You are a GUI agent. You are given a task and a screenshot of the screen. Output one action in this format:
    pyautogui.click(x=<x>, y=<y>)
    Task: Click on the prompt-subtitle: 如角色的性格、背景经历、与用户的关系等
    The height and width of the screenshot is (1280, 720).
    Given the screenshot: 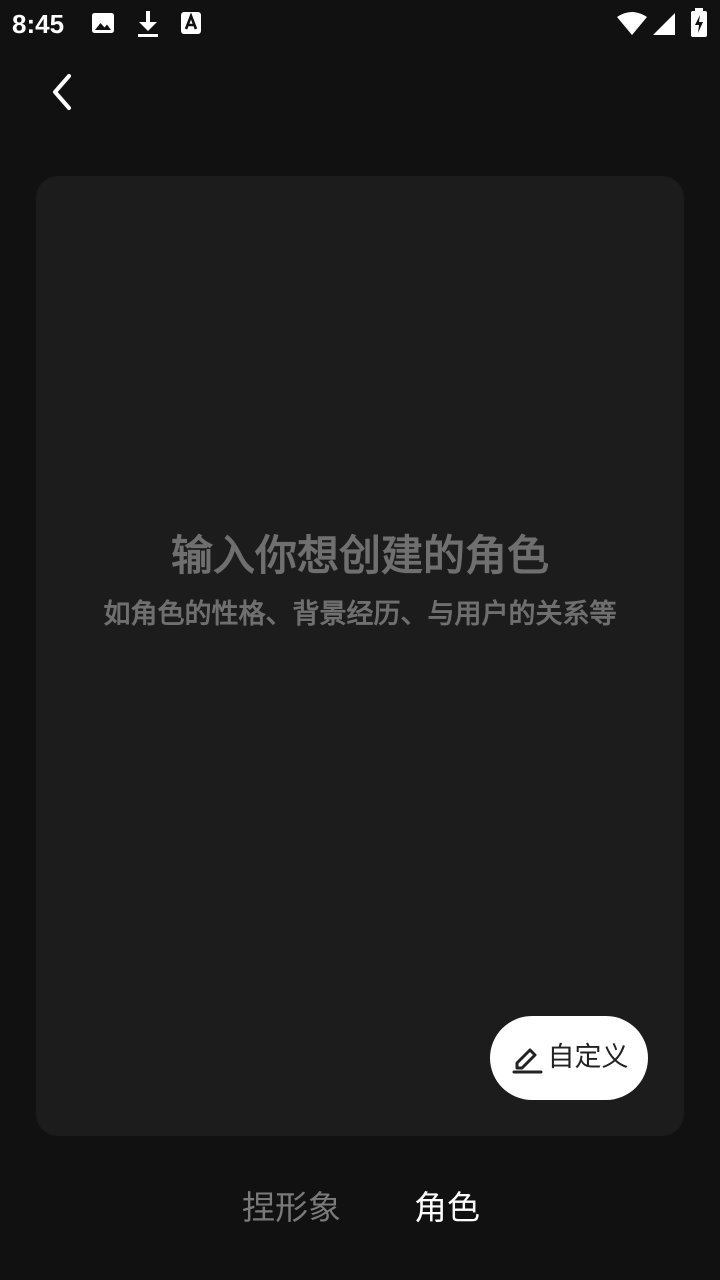 What is the action you would take?
    pyautogui.click(x=360, y=614)
    